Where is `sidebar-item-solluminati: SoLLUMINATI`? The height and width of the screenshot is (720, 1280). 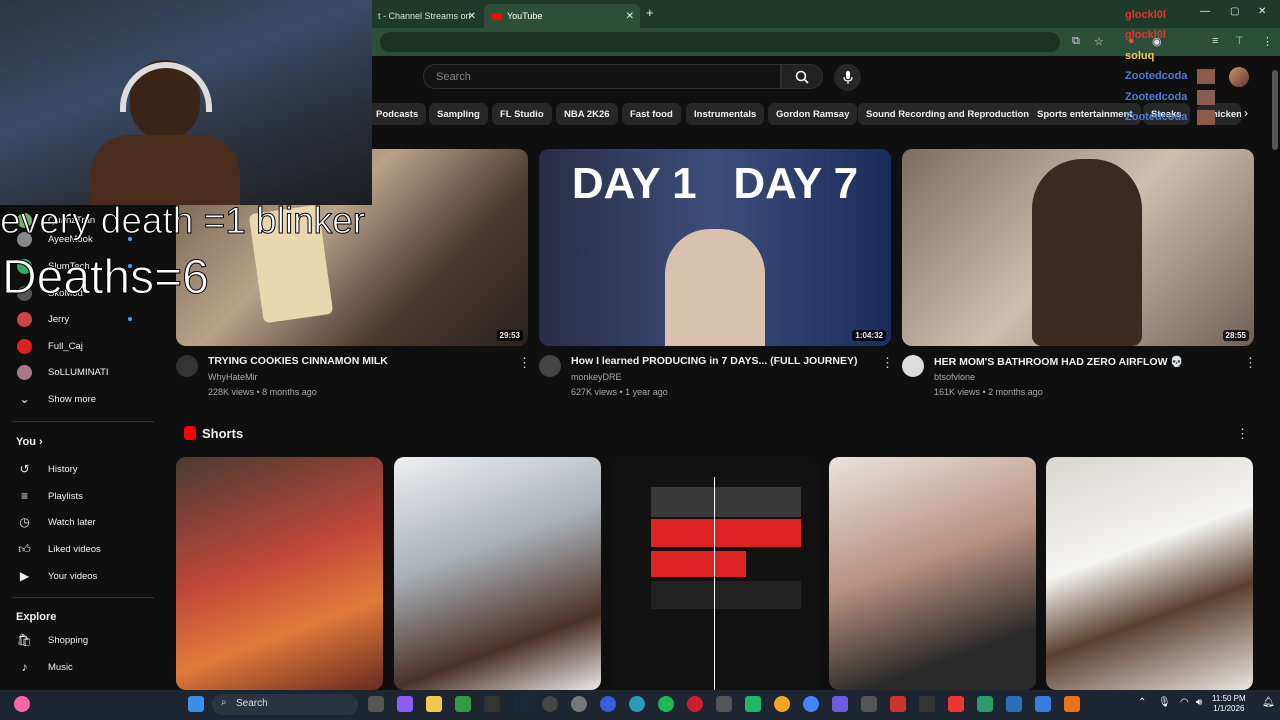 sidebar-item-solluminati: SoLLUMINATI is located at coordinates (77, 372).